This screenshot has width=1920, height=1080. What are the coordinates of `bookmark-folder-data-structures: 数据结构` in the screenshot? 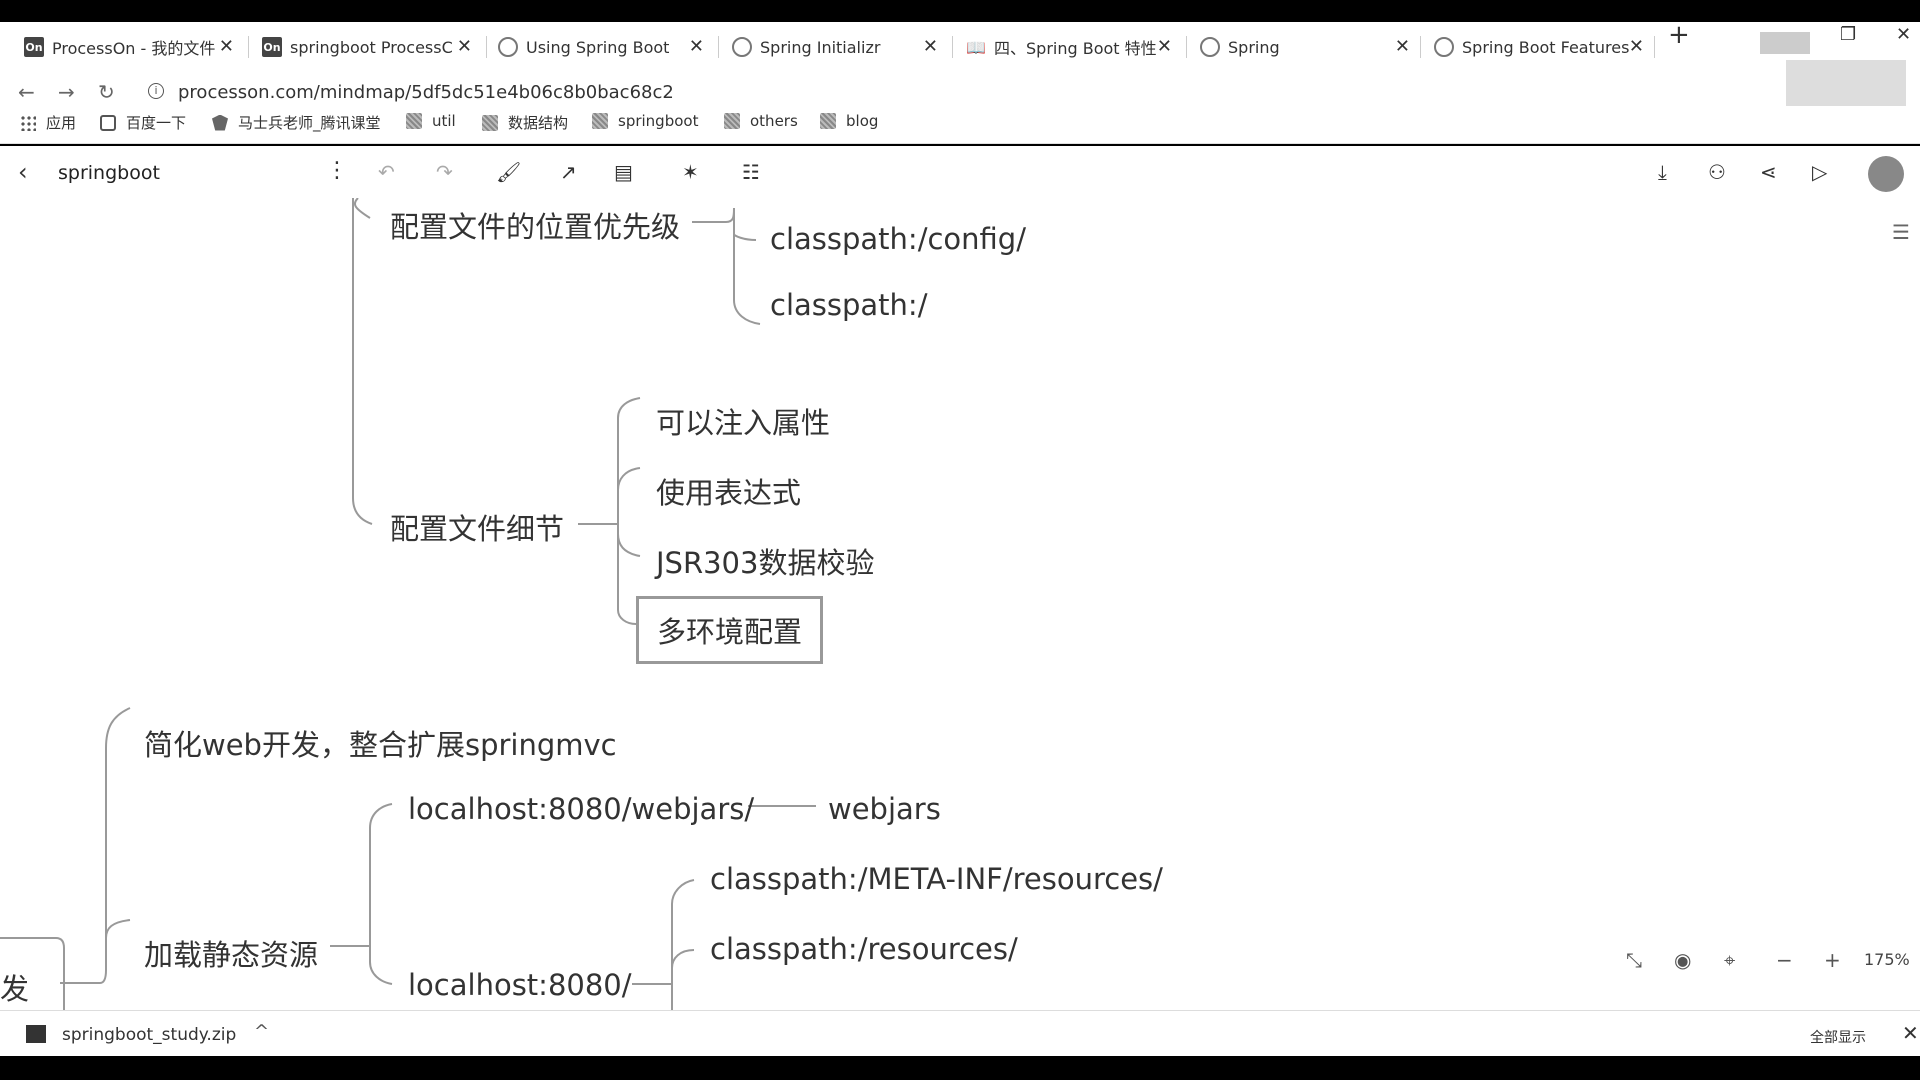 It's located at (525, 122).